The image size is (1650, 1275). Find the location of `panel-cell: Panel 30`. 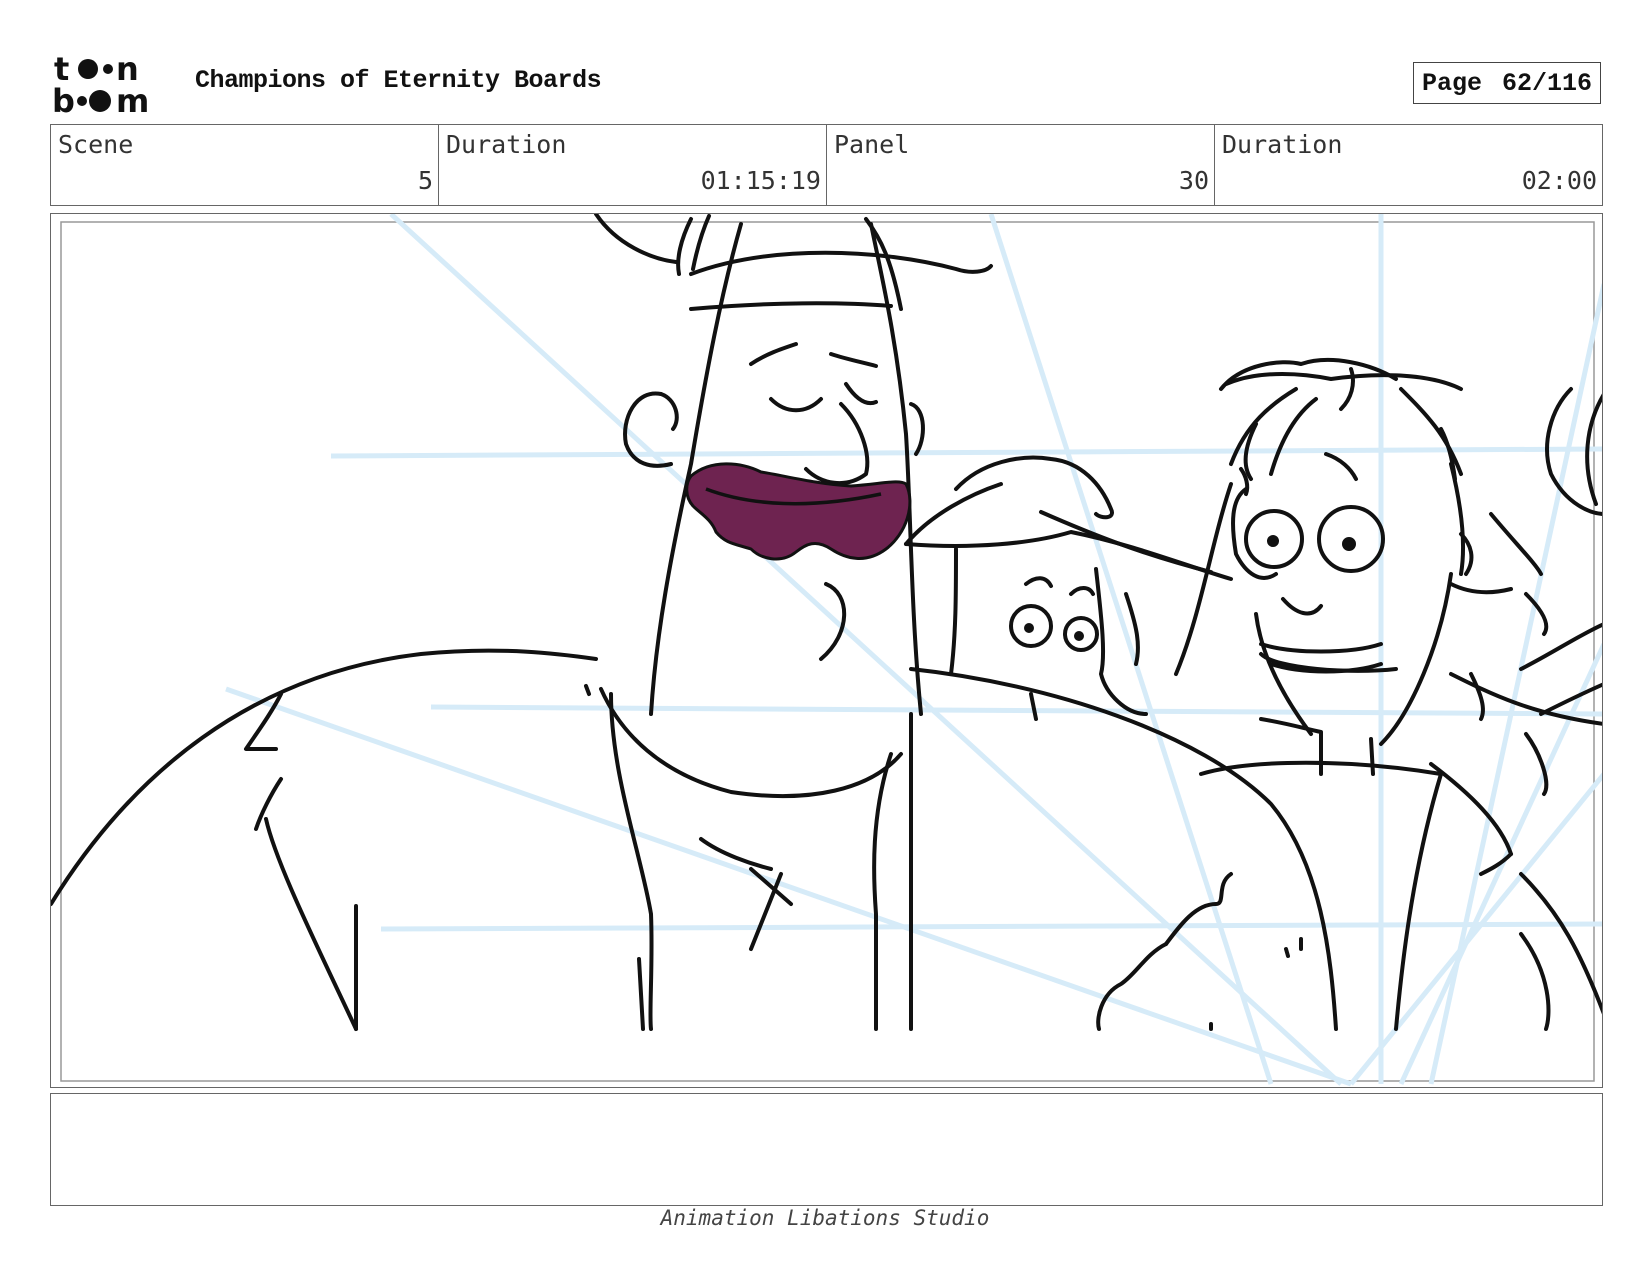

panel-cell: Panel 30 is located at coordinates (1021, 165).